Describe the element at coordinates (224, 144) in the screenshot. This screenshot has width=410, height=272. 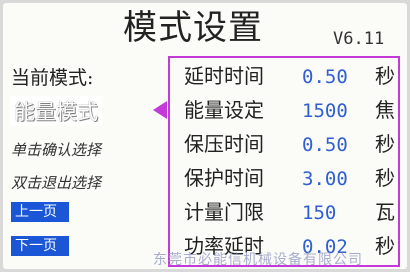
I see `param-name: 保压时间` at that location.